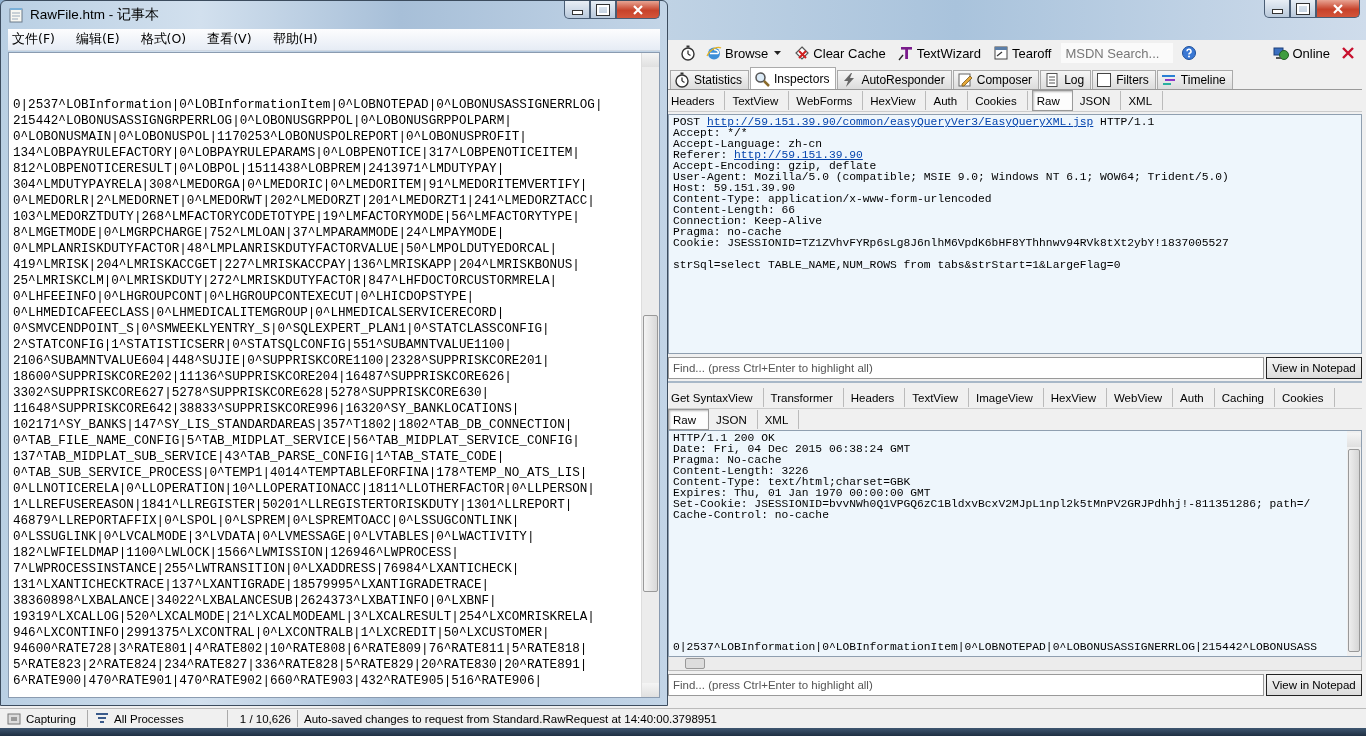  I want to click on text-line: 103^LMEDORZTDUTY|268^LMFACTORYCODETOTYPE|19^LMFACTORYMODE|56^LMFACTORYTYPE|, so click(297, 217).